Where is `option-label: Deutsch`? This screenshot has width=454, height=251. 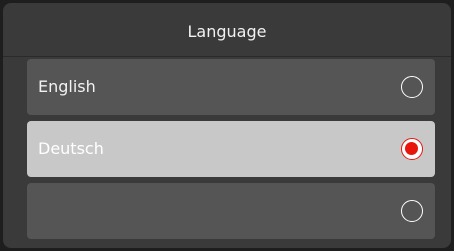
option-label: Deutsch is located at coordinates (71, 148).